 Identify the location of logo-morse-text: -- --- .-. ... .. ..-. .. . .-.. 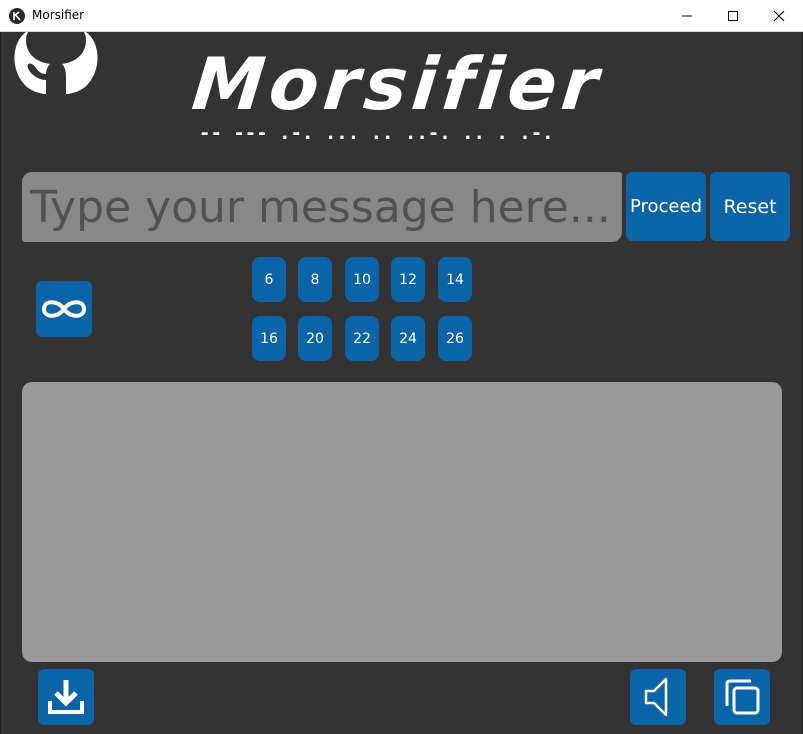
(376, 133).